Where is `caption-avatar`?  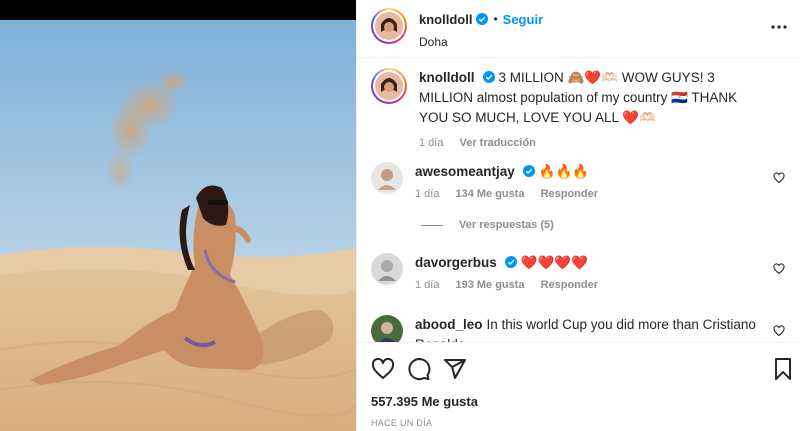 caption-avatar is located at coordinates (389, 86).